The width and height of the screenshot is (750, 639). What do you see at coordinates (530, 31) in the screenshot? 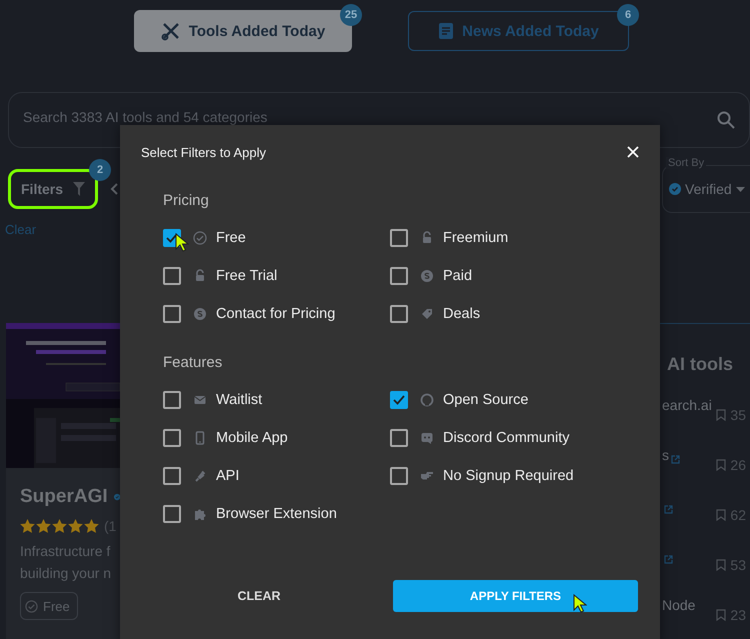
I see `button-label: News Added Today` at bounding box center [530, 31].